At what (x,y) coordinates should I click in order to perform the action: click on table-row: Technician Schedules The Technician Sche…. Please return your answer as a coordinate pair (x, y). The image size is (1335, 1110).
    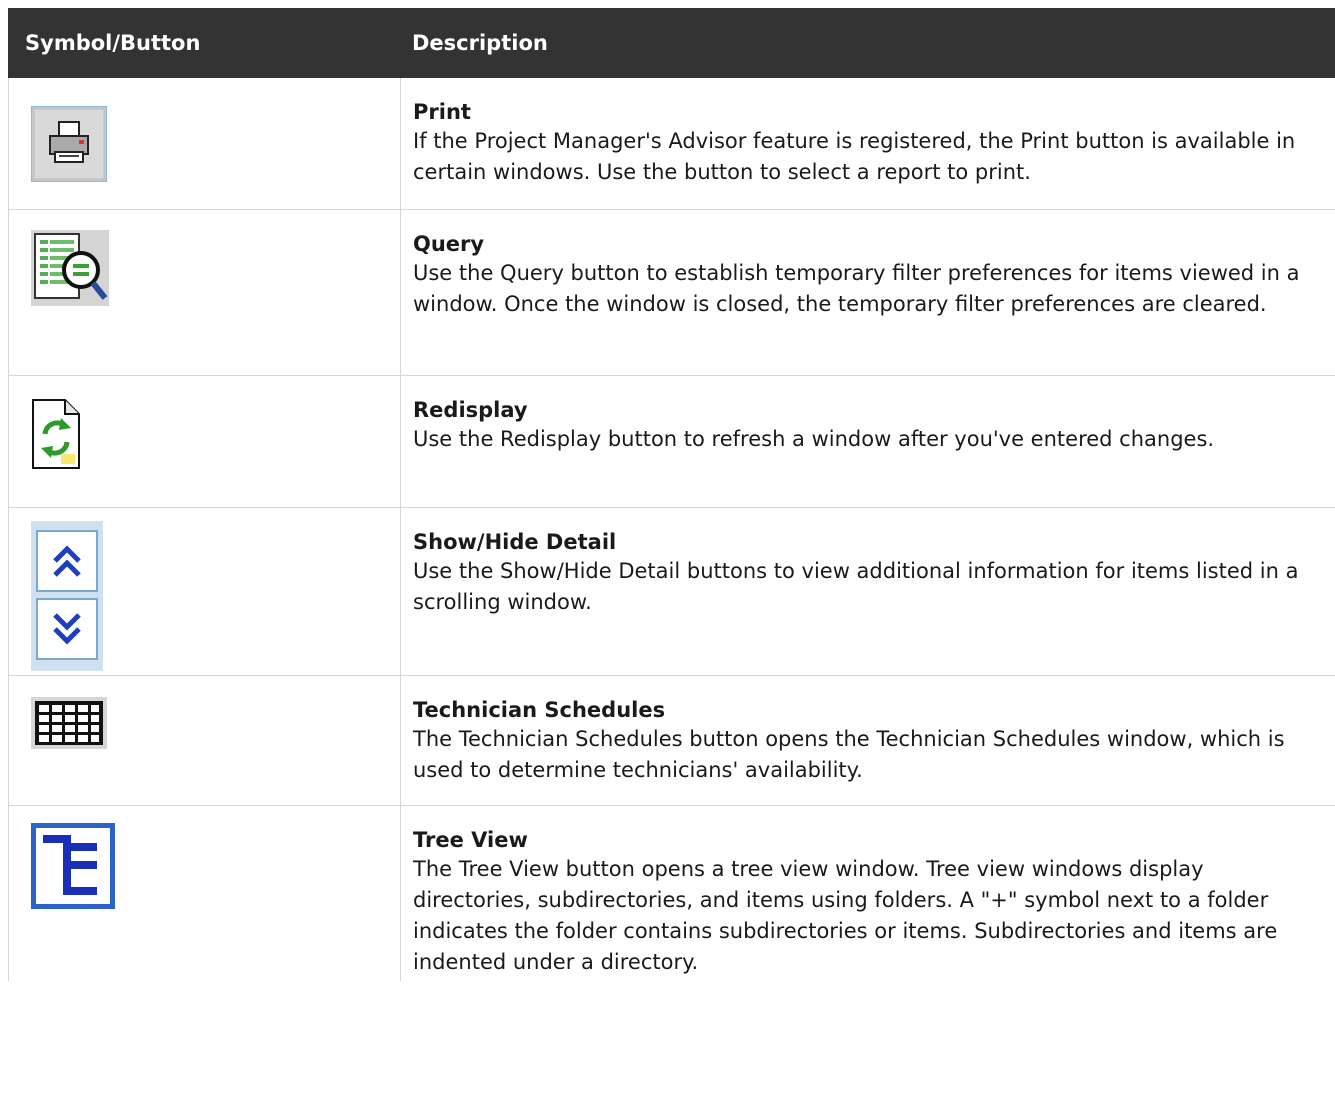
    Looking at the image, I should click on (671, 741).